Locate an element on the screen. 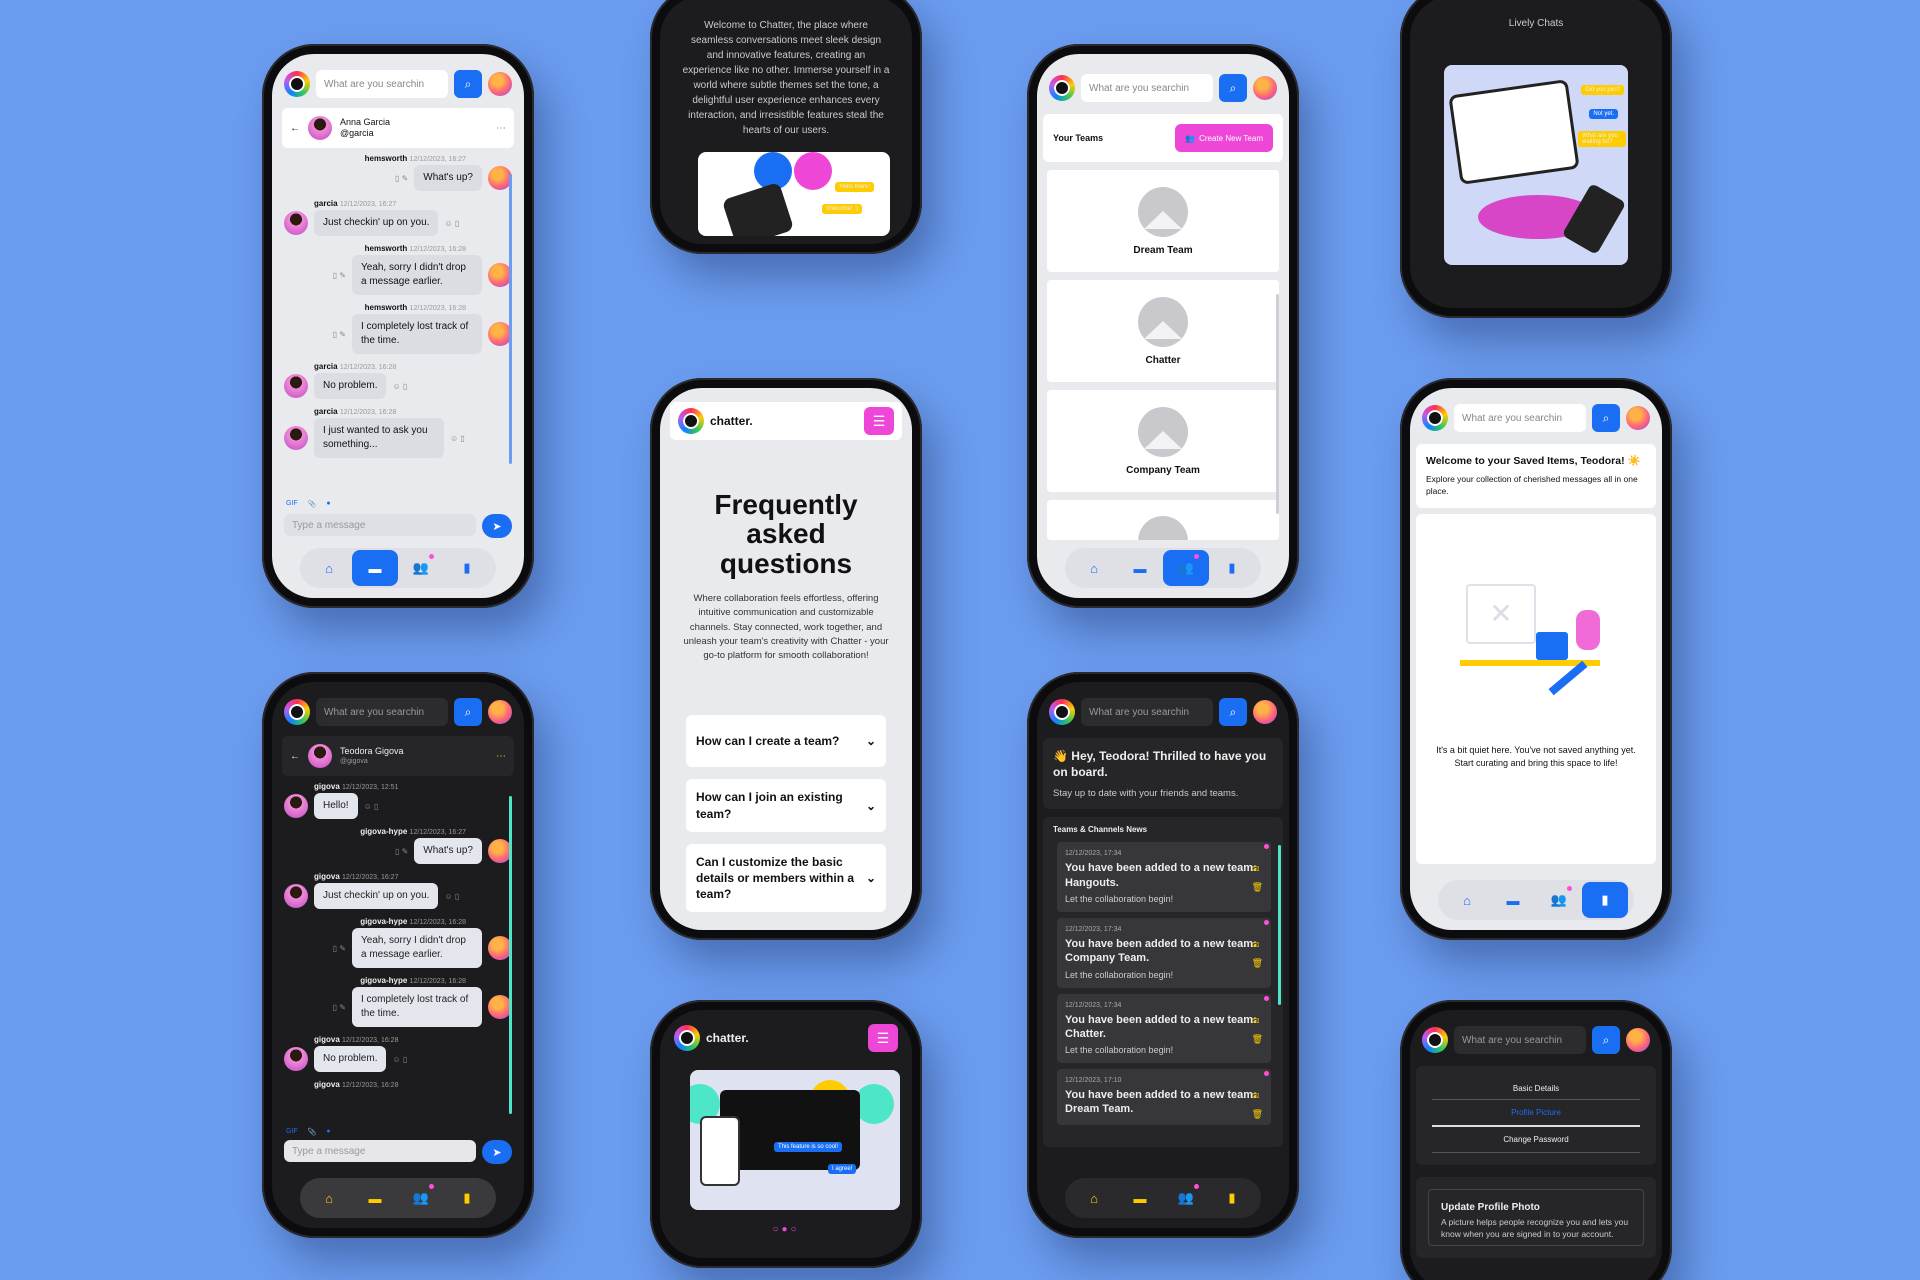 This screenshot has width=1920, height=1280. tab-profile-picture: Profile Picture is located at coordinates (1536, 1113).